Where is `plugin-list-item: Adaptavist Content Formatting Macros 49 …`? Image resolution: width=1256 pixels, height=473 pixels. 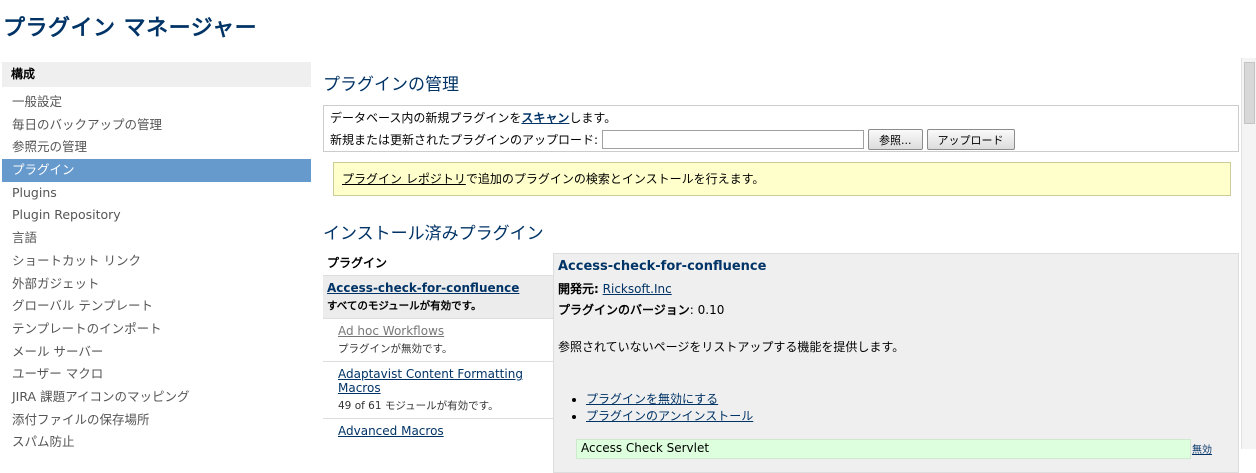
plugin-list-item: Adaptavist Content Formatting Macros 49 … is located at coordinates (438, 389).